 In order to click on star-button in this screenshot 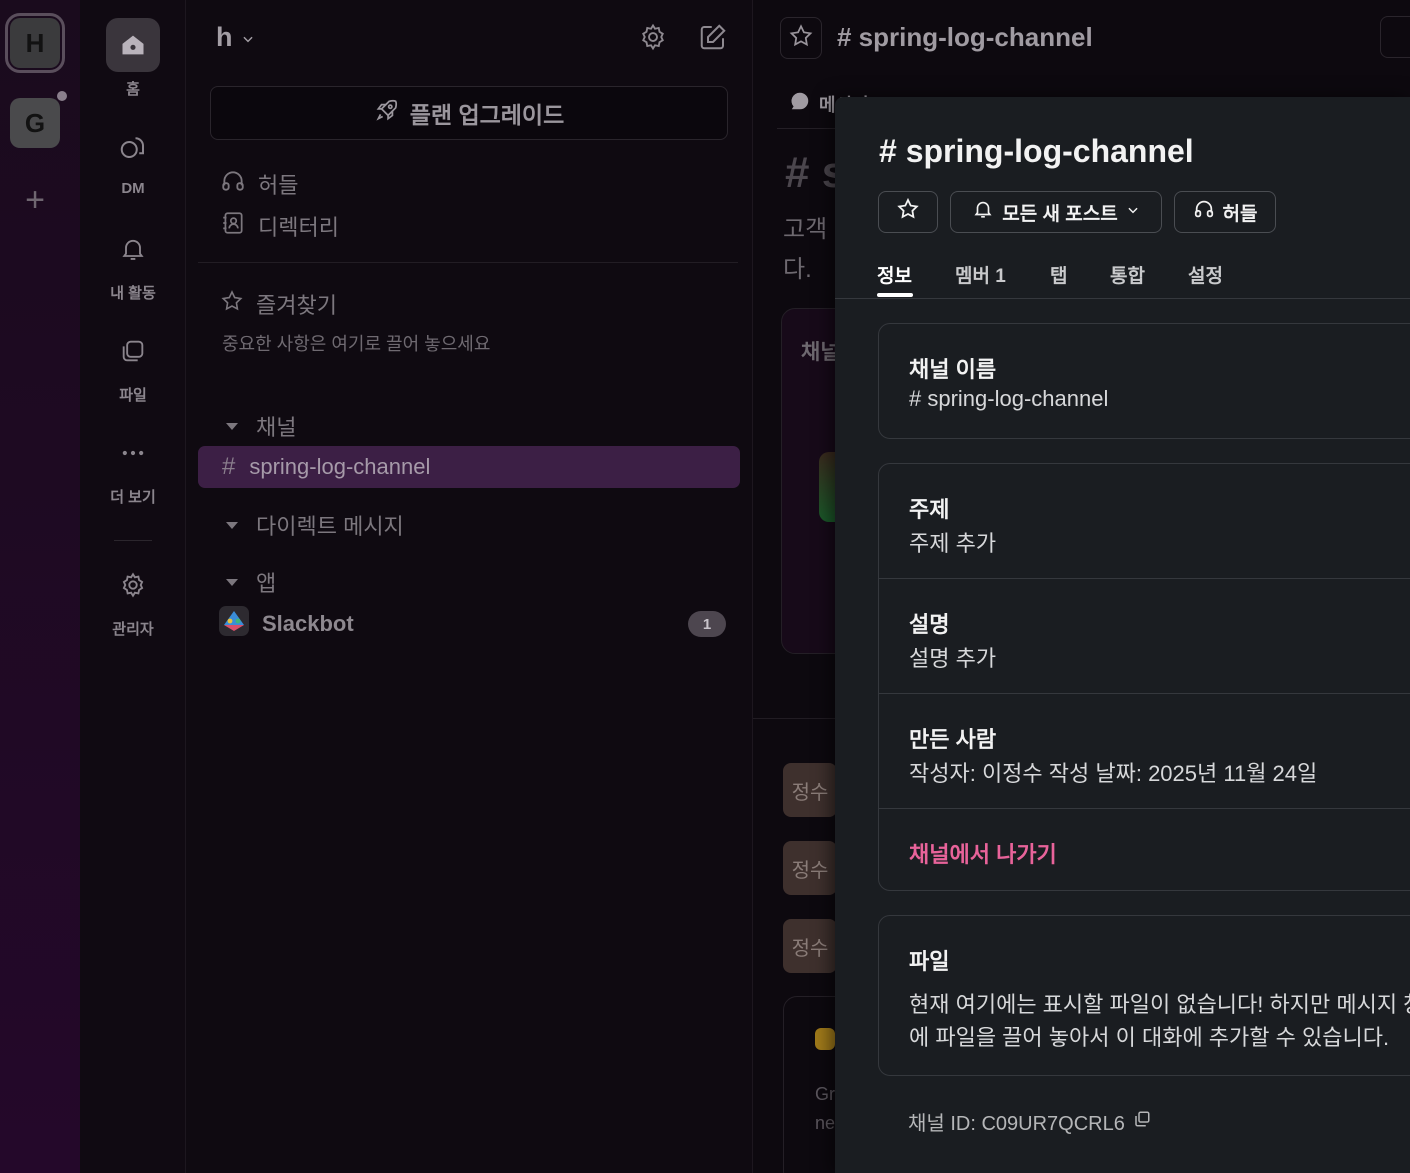, I will do `click(908, 212)`.